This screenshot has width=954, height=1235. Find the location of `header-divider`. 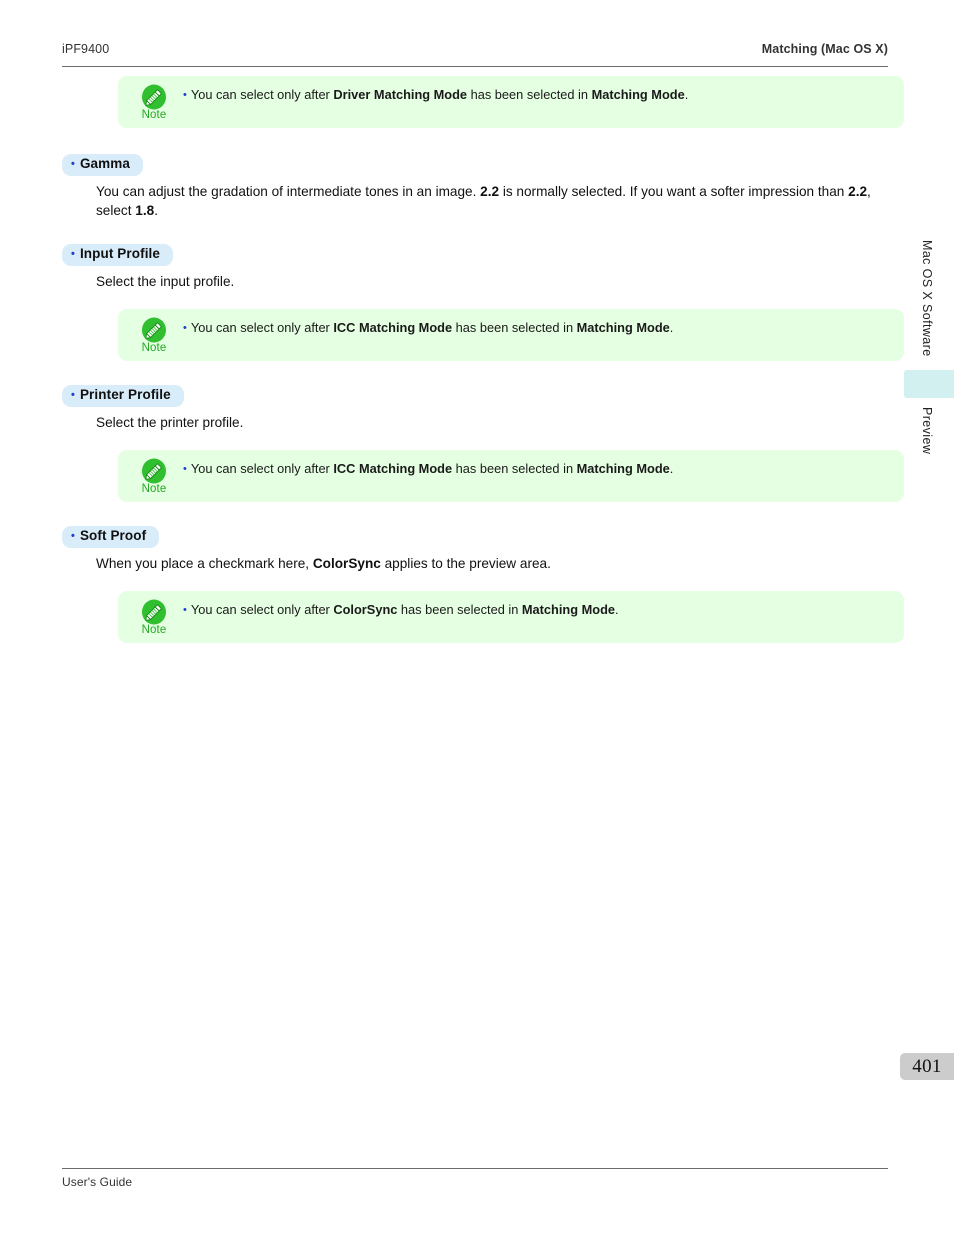

header-divider is located at coordinates (475, 66).